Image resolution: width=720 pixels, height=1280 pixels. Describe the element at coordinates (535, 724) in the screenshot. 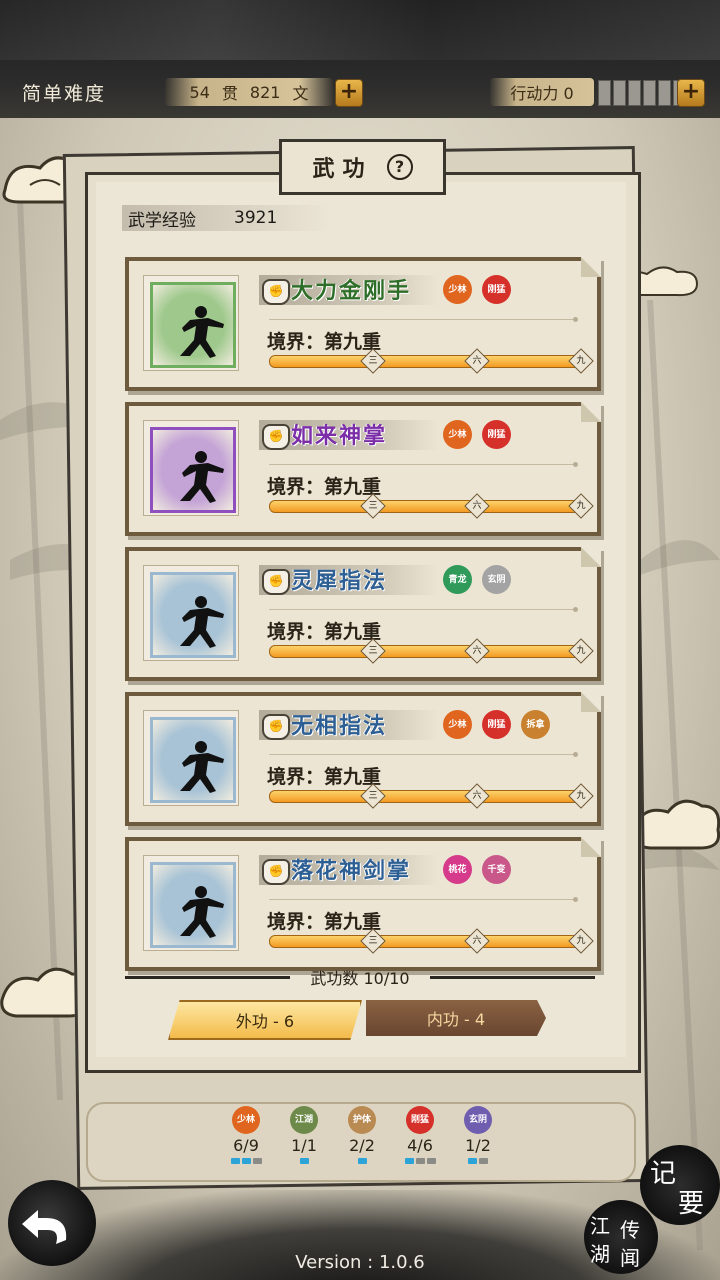

I see `sect-badge: 拆拿` at that location.